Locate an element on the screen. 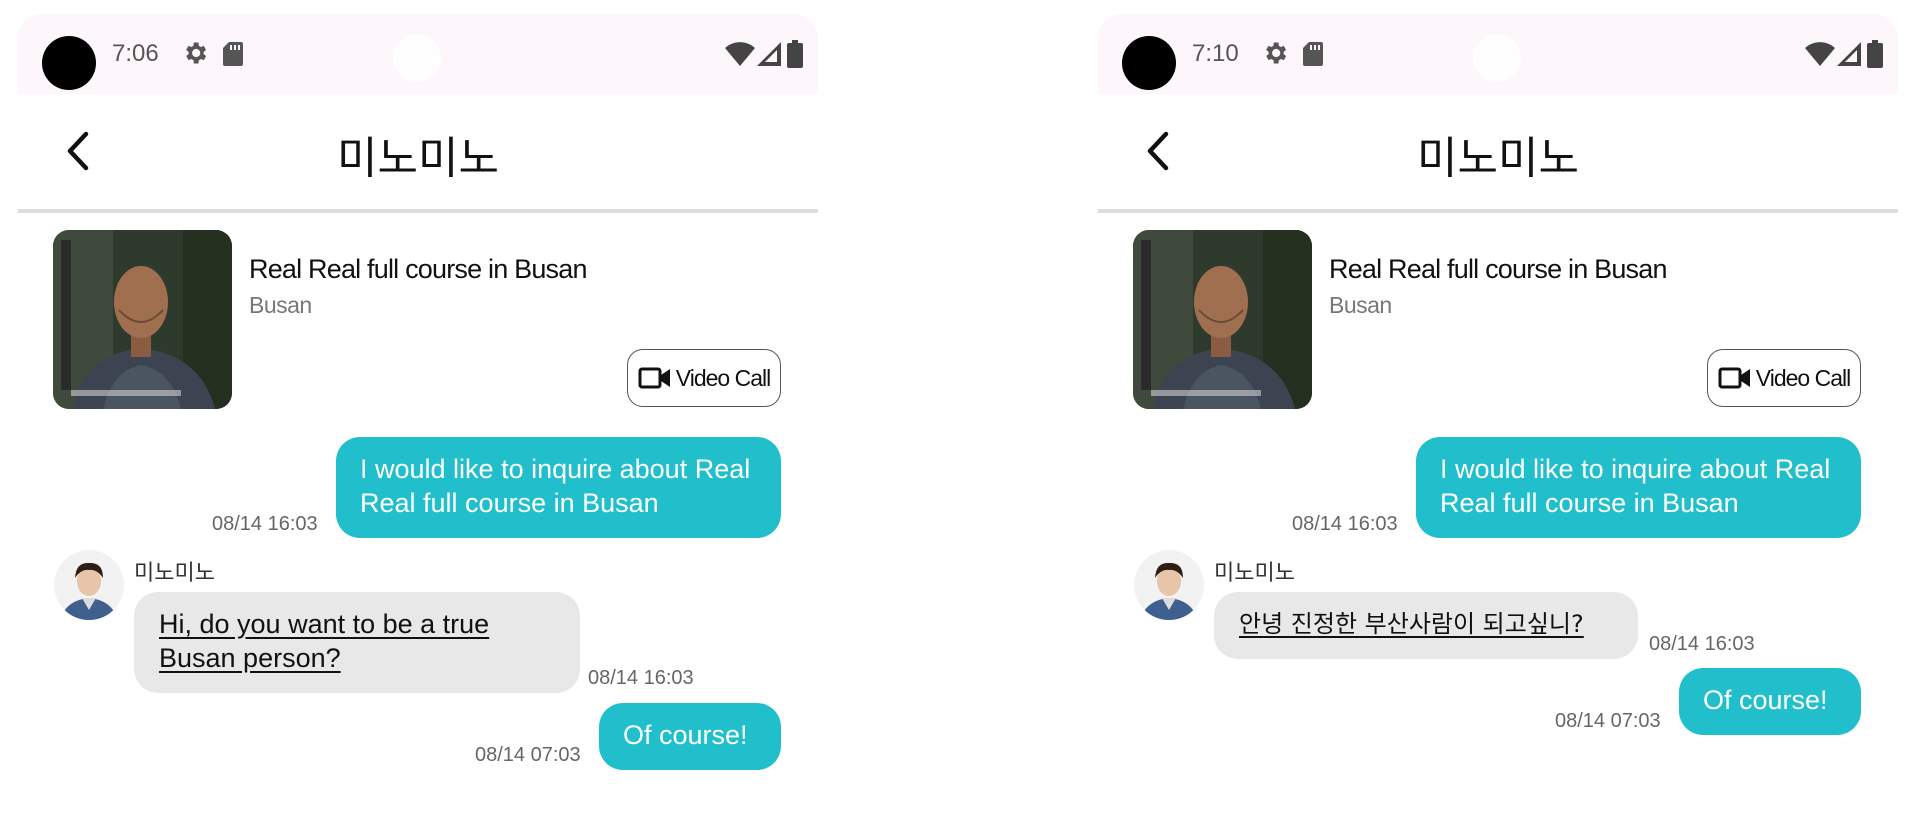 The width and height of the screenshot is (1916, 820). incoming-message: 안녕 진정한 부산사람이 되고싶니? is located at coordinates (1426, 625).